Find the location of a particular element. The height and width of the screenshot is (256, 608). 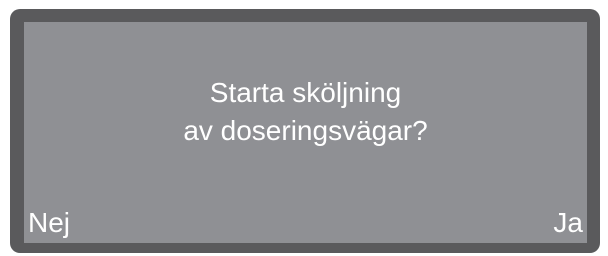

yes-softkey: Ja is located at coordinates (568, 223).